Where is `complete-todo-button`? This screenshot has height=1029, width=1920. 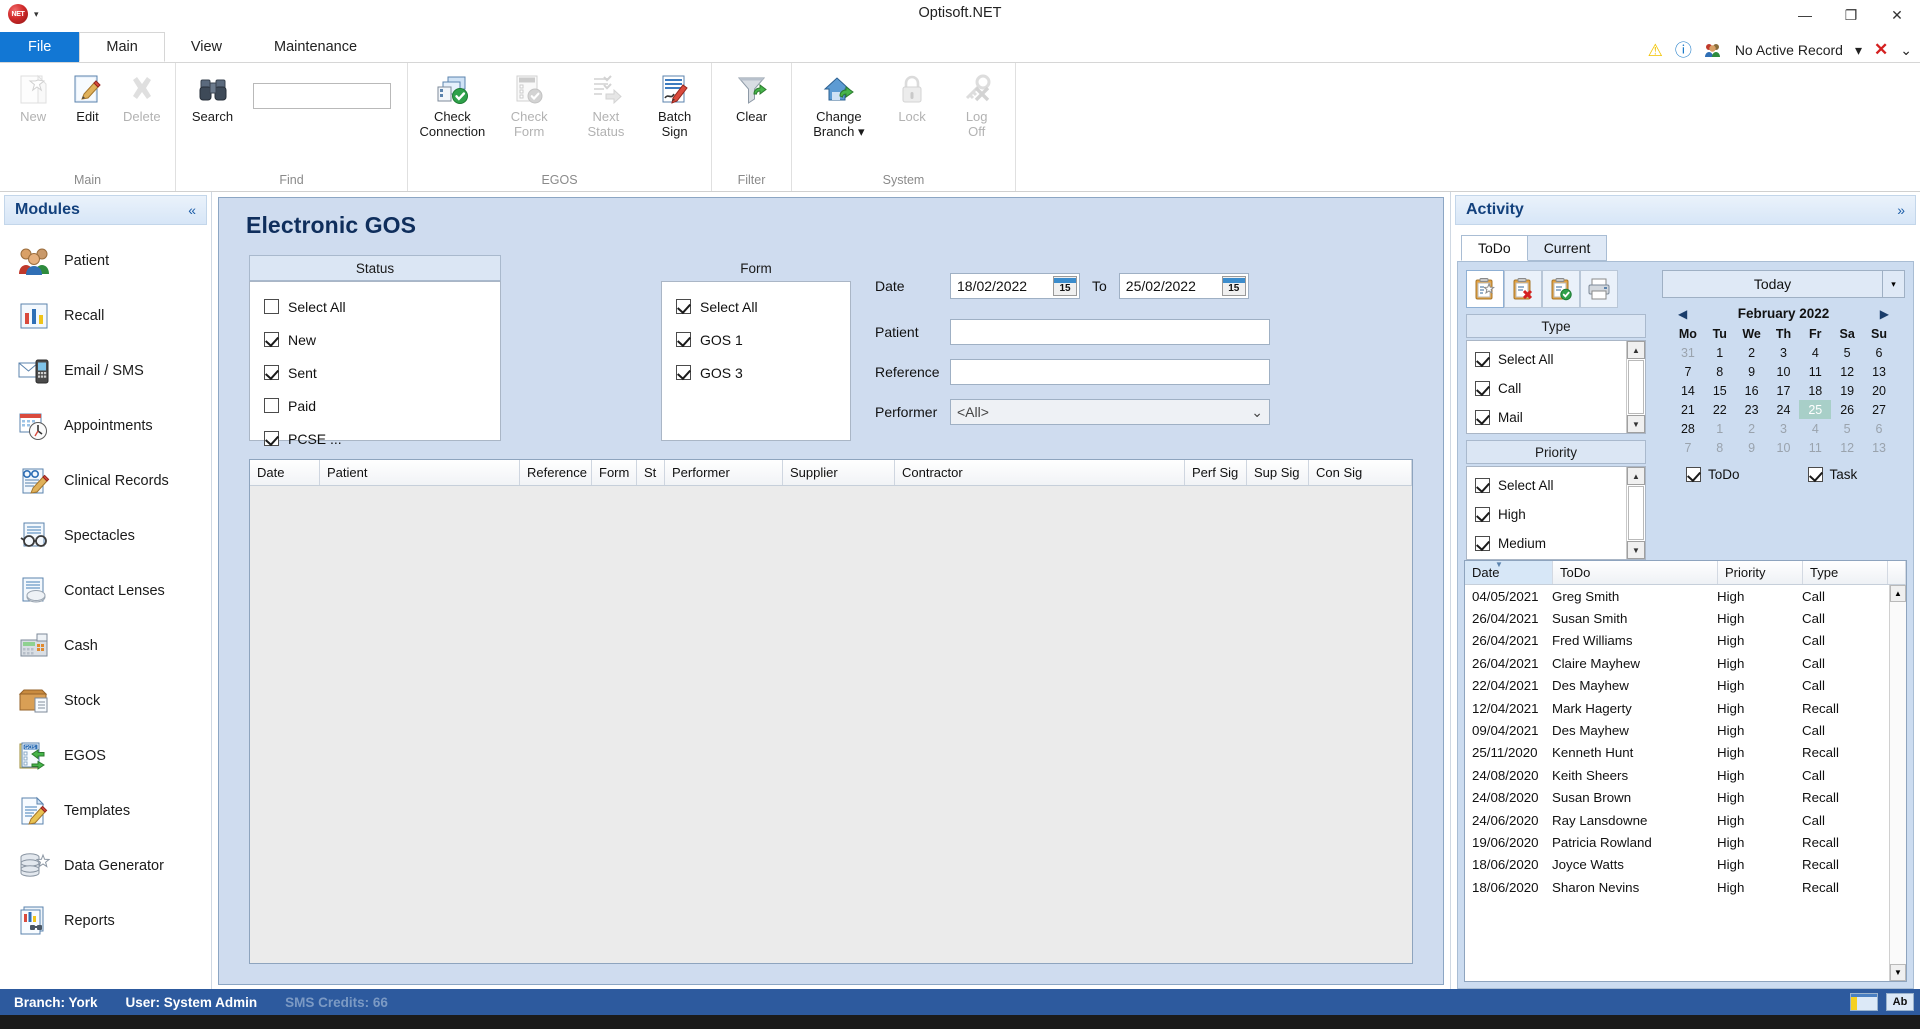 complete-todo-button is located at coordinates (1561, 289).